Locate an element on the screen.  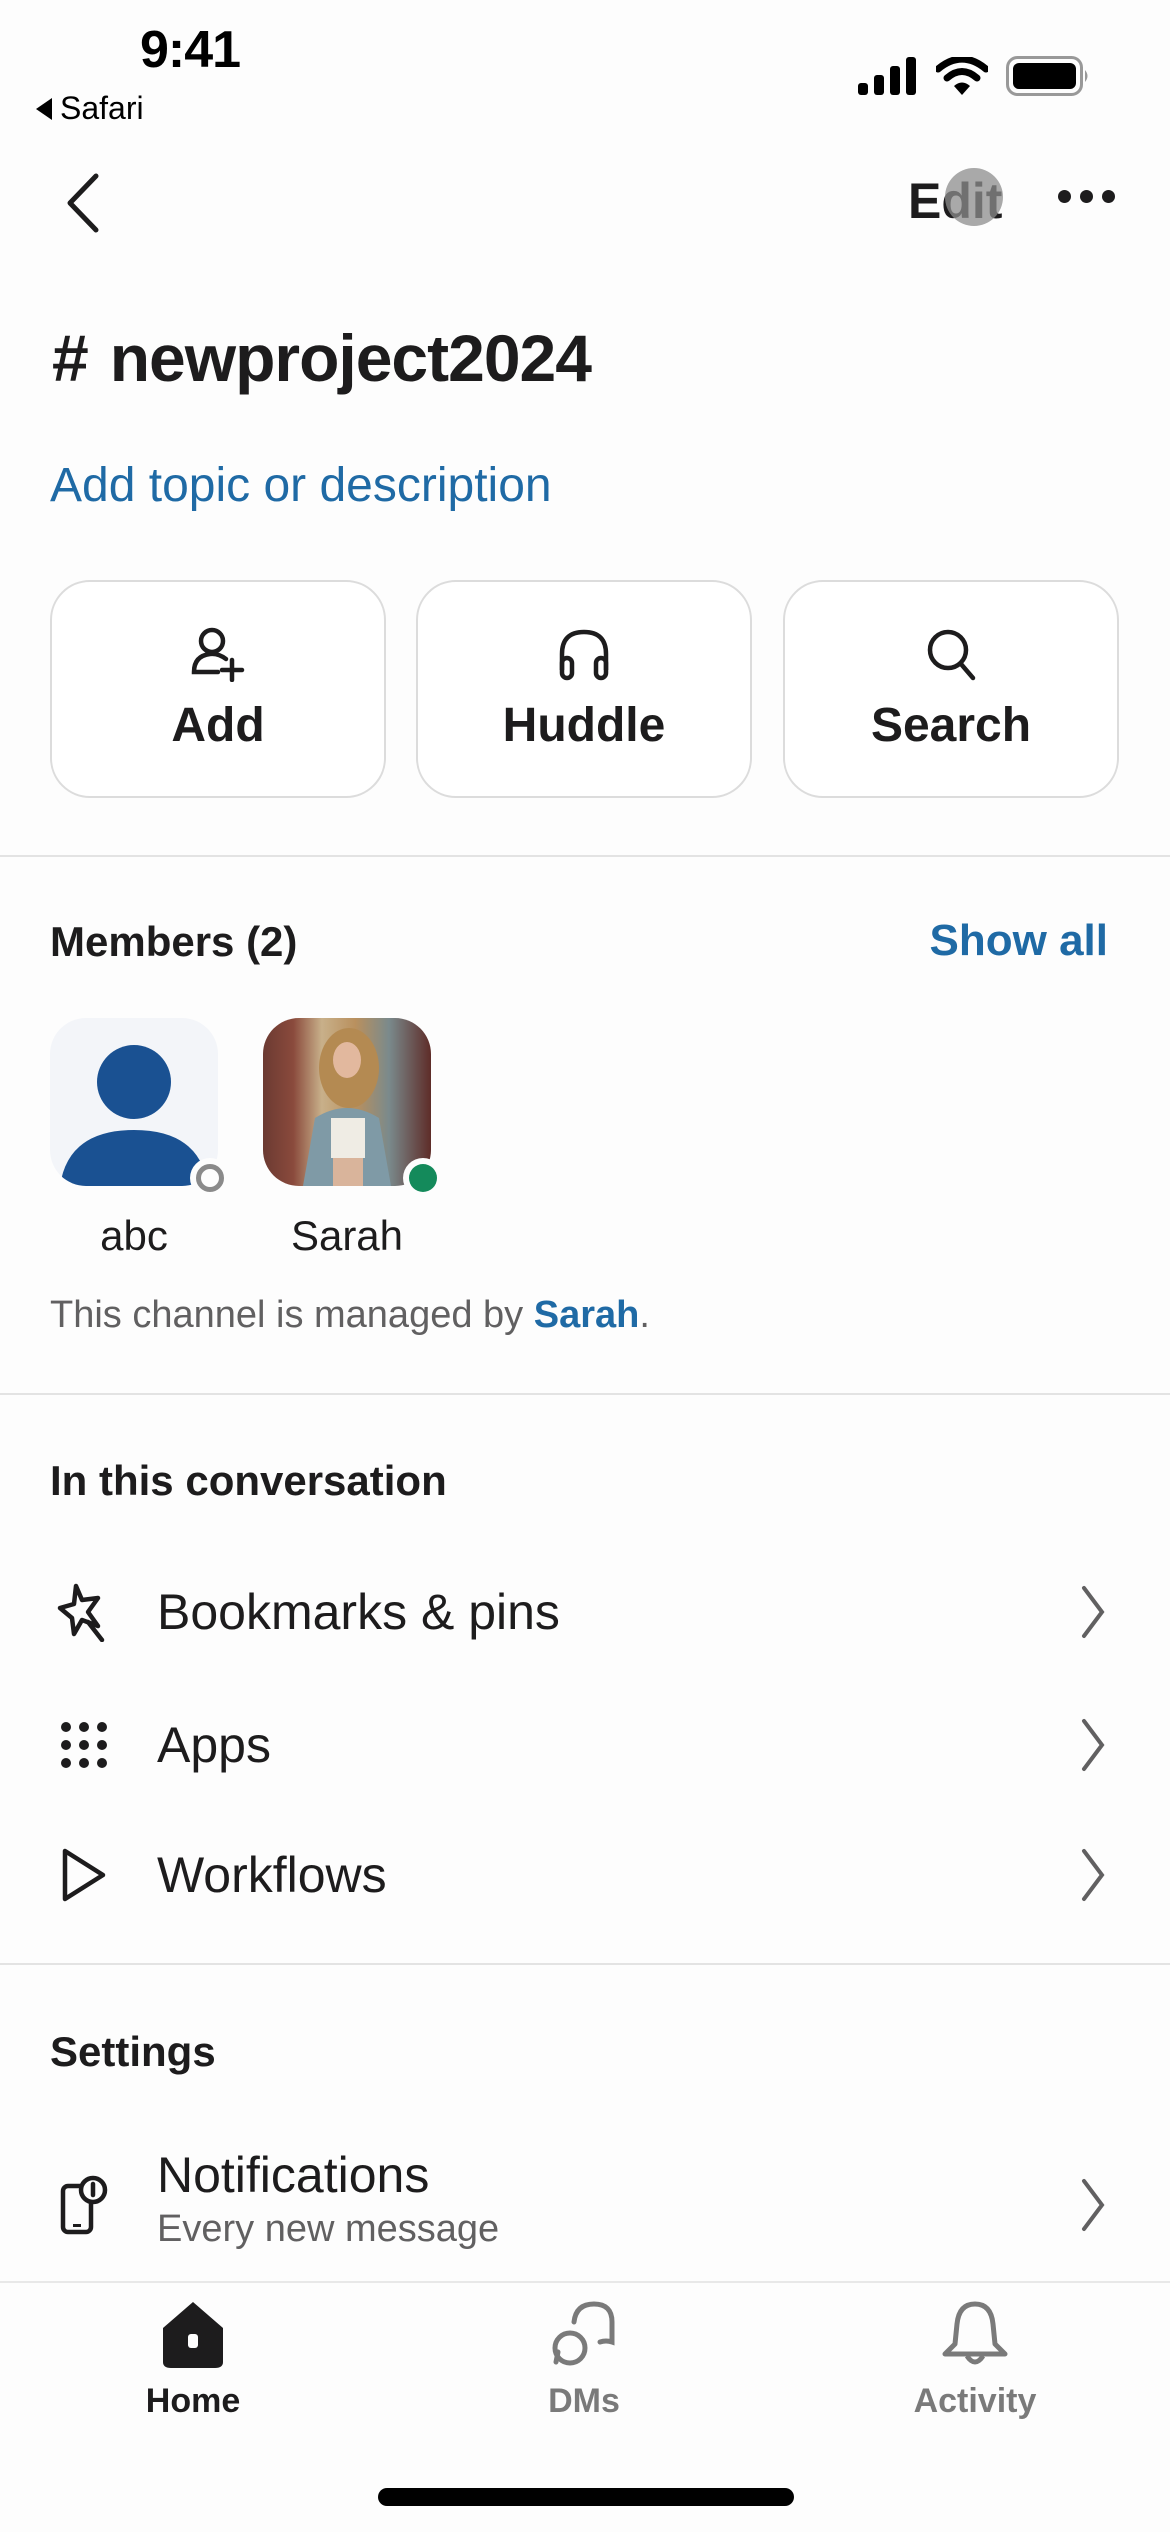
search-icon is located at coordinates (951, 654).